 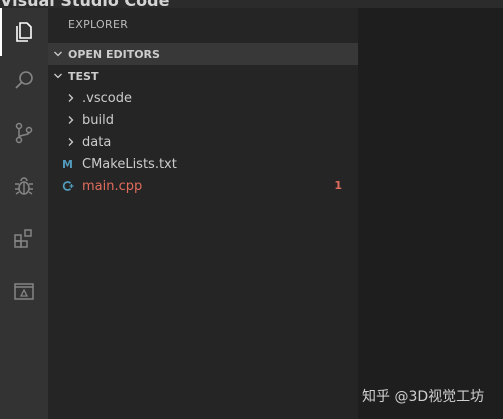 What do you see at coordinates (203, 54) in the screenshot?
I see `section-open-editors: OPEN EDITORS` at bounding box center [203, 54].